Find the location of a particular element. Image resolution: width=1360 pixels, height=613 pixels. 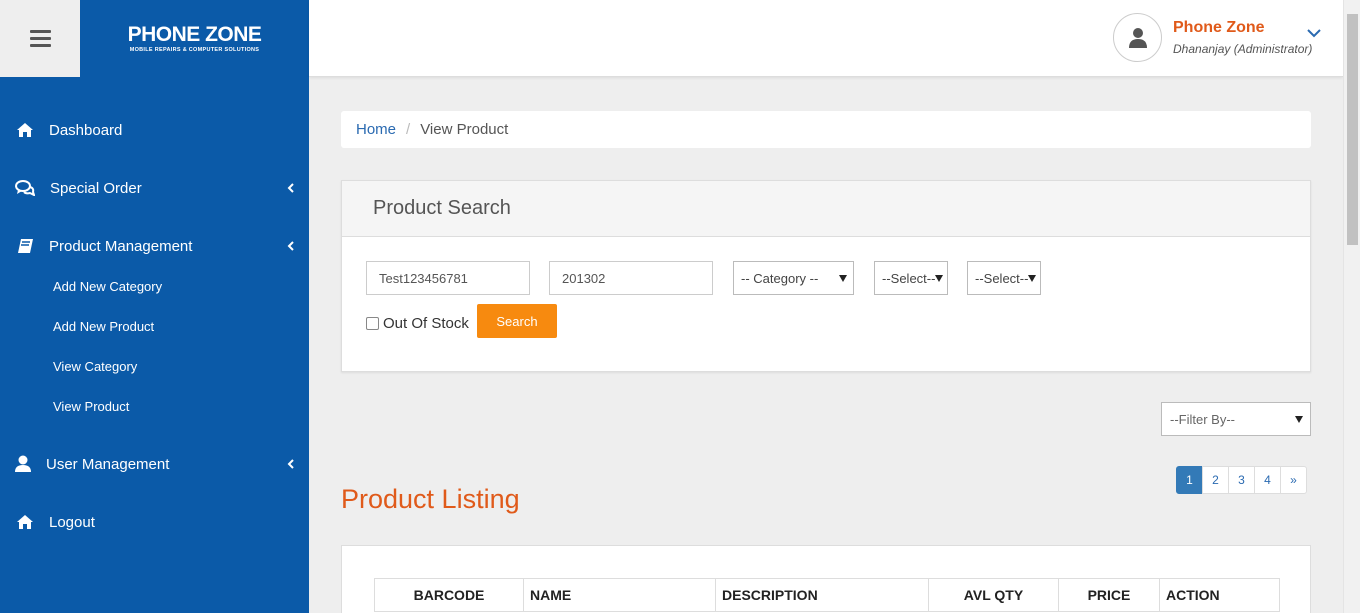

page-4-button: 4 is located at coordinates (1267, 480).